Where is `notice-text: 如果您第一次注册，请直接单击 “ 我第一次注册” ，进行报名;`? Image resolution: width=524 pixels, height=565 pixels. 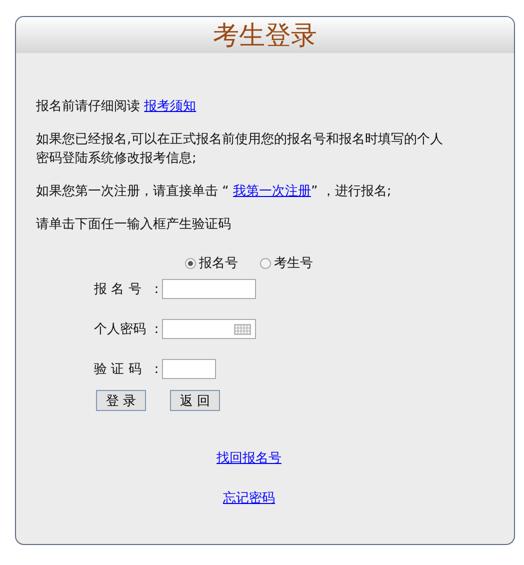
notice-text: 如果您第一次注册，请直接单击 “ 我第一次注册” ，进行报名; is located at coordinates (214, 192).